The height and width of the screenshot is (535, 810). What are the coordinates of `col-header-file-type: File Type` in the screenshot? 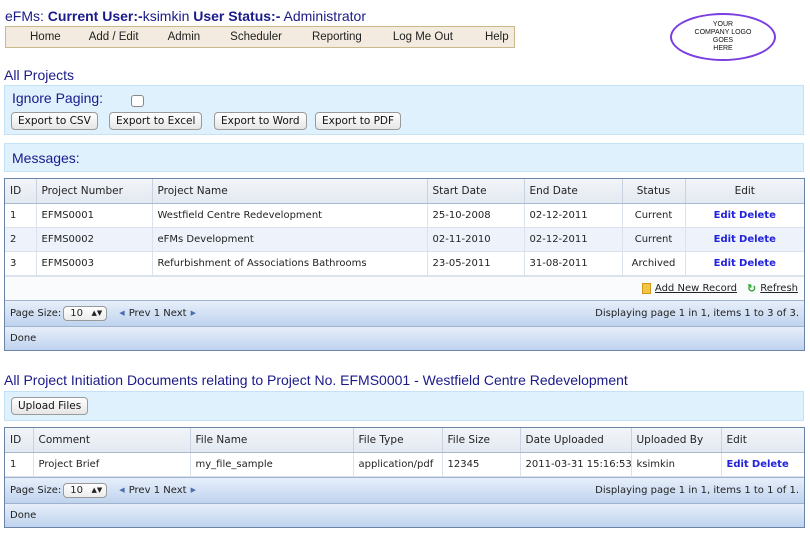 It's located at (398, 440).